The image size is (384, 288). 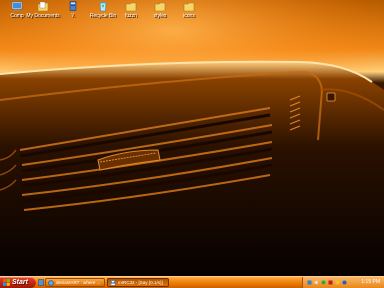 I want to click on desktop-icon-my-documents: My Documents, so click(x=43, y=9).